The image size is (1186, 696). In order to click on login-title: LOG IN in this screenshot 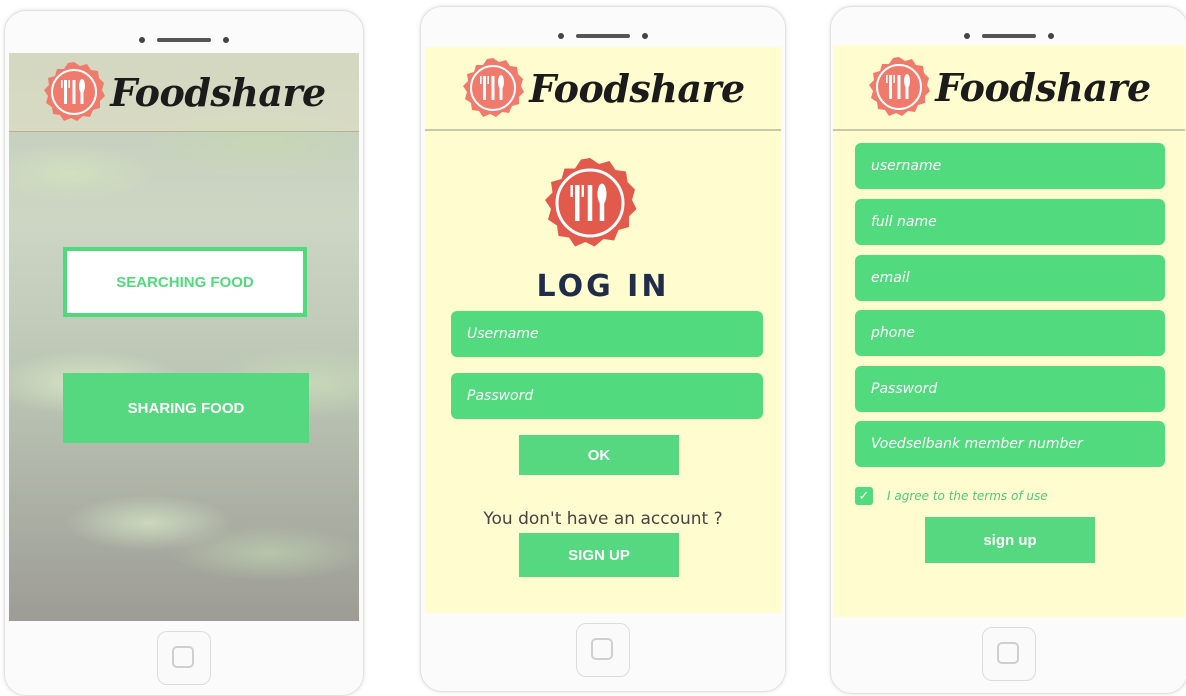, I will do `click(603, 286)`.